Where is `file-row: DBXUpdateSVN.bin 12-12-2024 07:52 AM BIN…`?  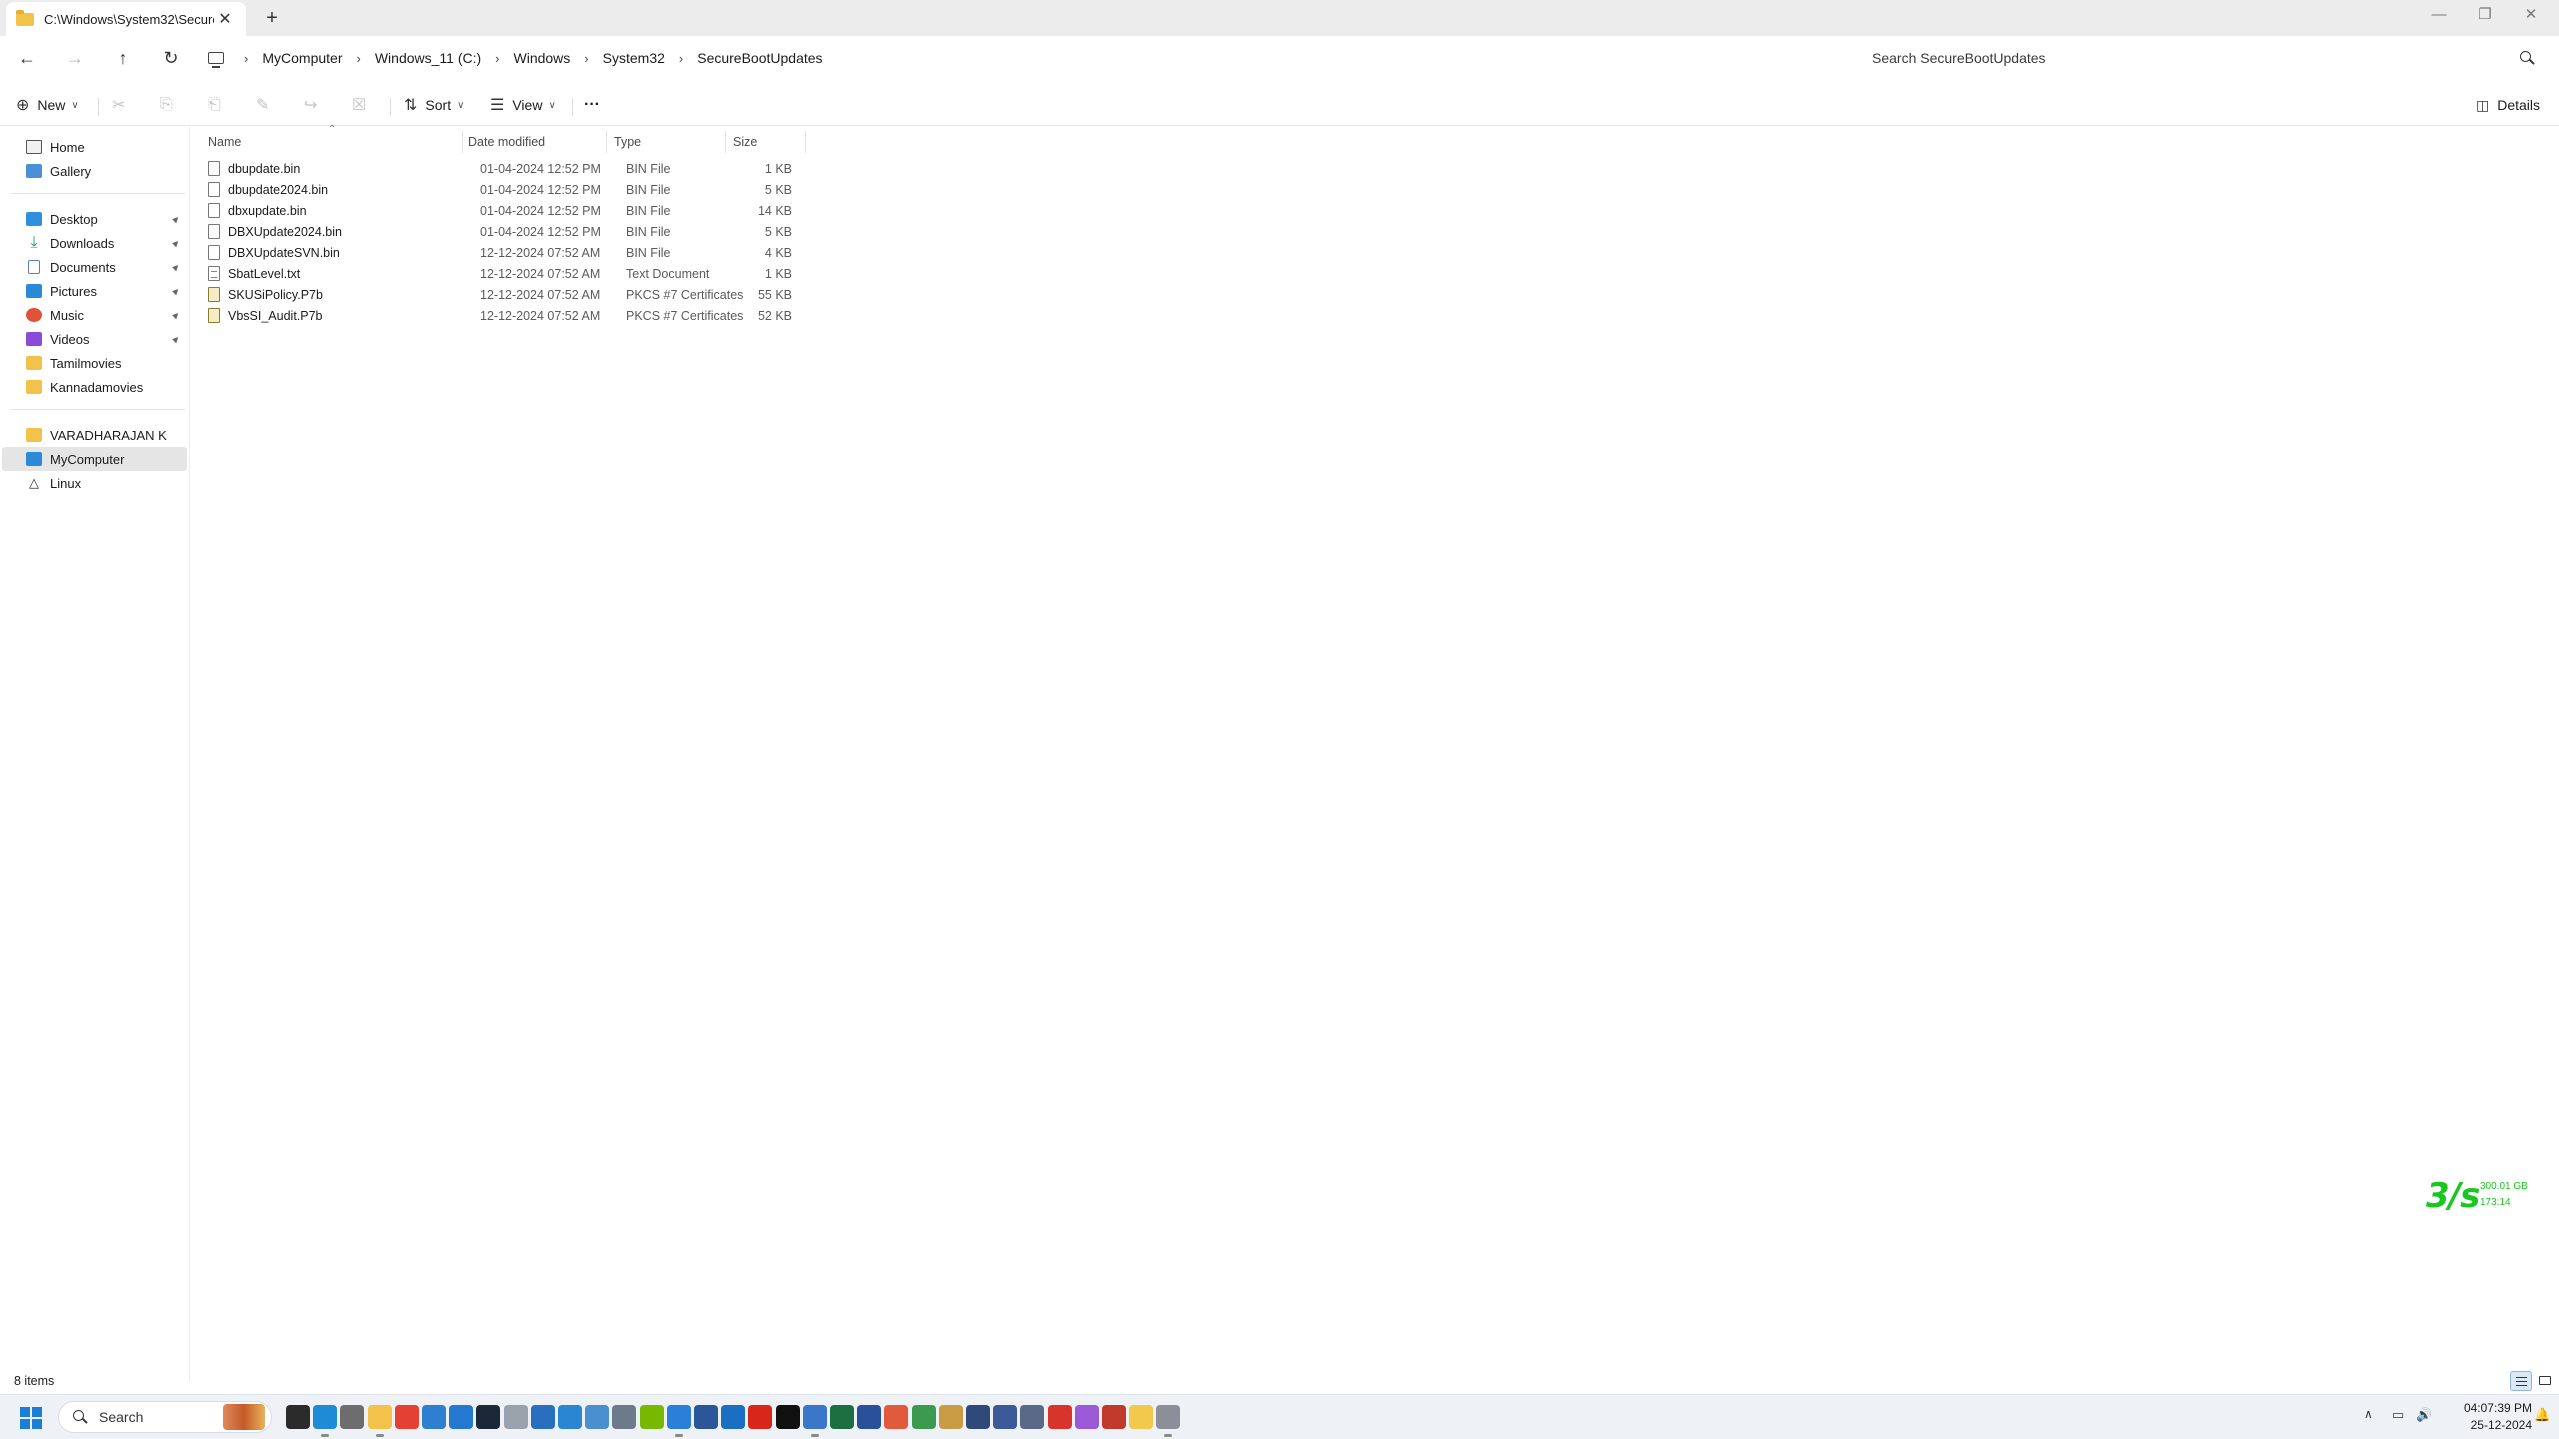
file-row: DBXUpdateSVN.bin 12-12-2024 07:52 AM BIN… is located at coordinates (604, 253).